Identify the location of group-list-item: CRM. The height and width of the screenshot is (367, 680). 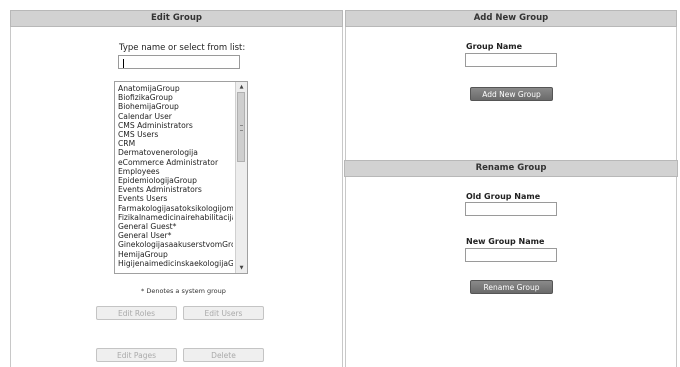
(175, 143).